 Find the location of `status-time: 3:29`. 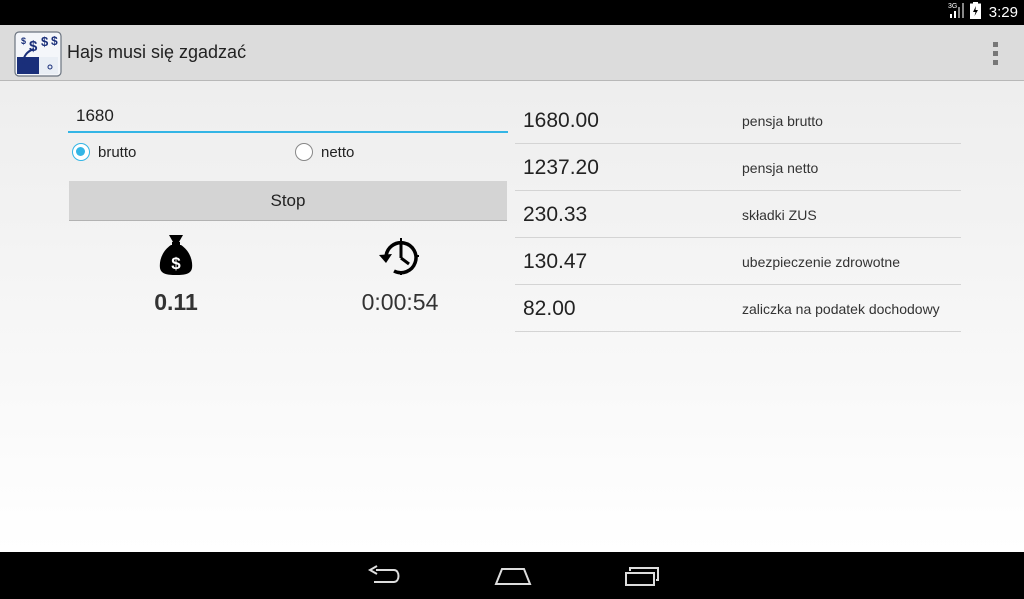

status-time: 3:29 is located at coordinates (1003, 12).